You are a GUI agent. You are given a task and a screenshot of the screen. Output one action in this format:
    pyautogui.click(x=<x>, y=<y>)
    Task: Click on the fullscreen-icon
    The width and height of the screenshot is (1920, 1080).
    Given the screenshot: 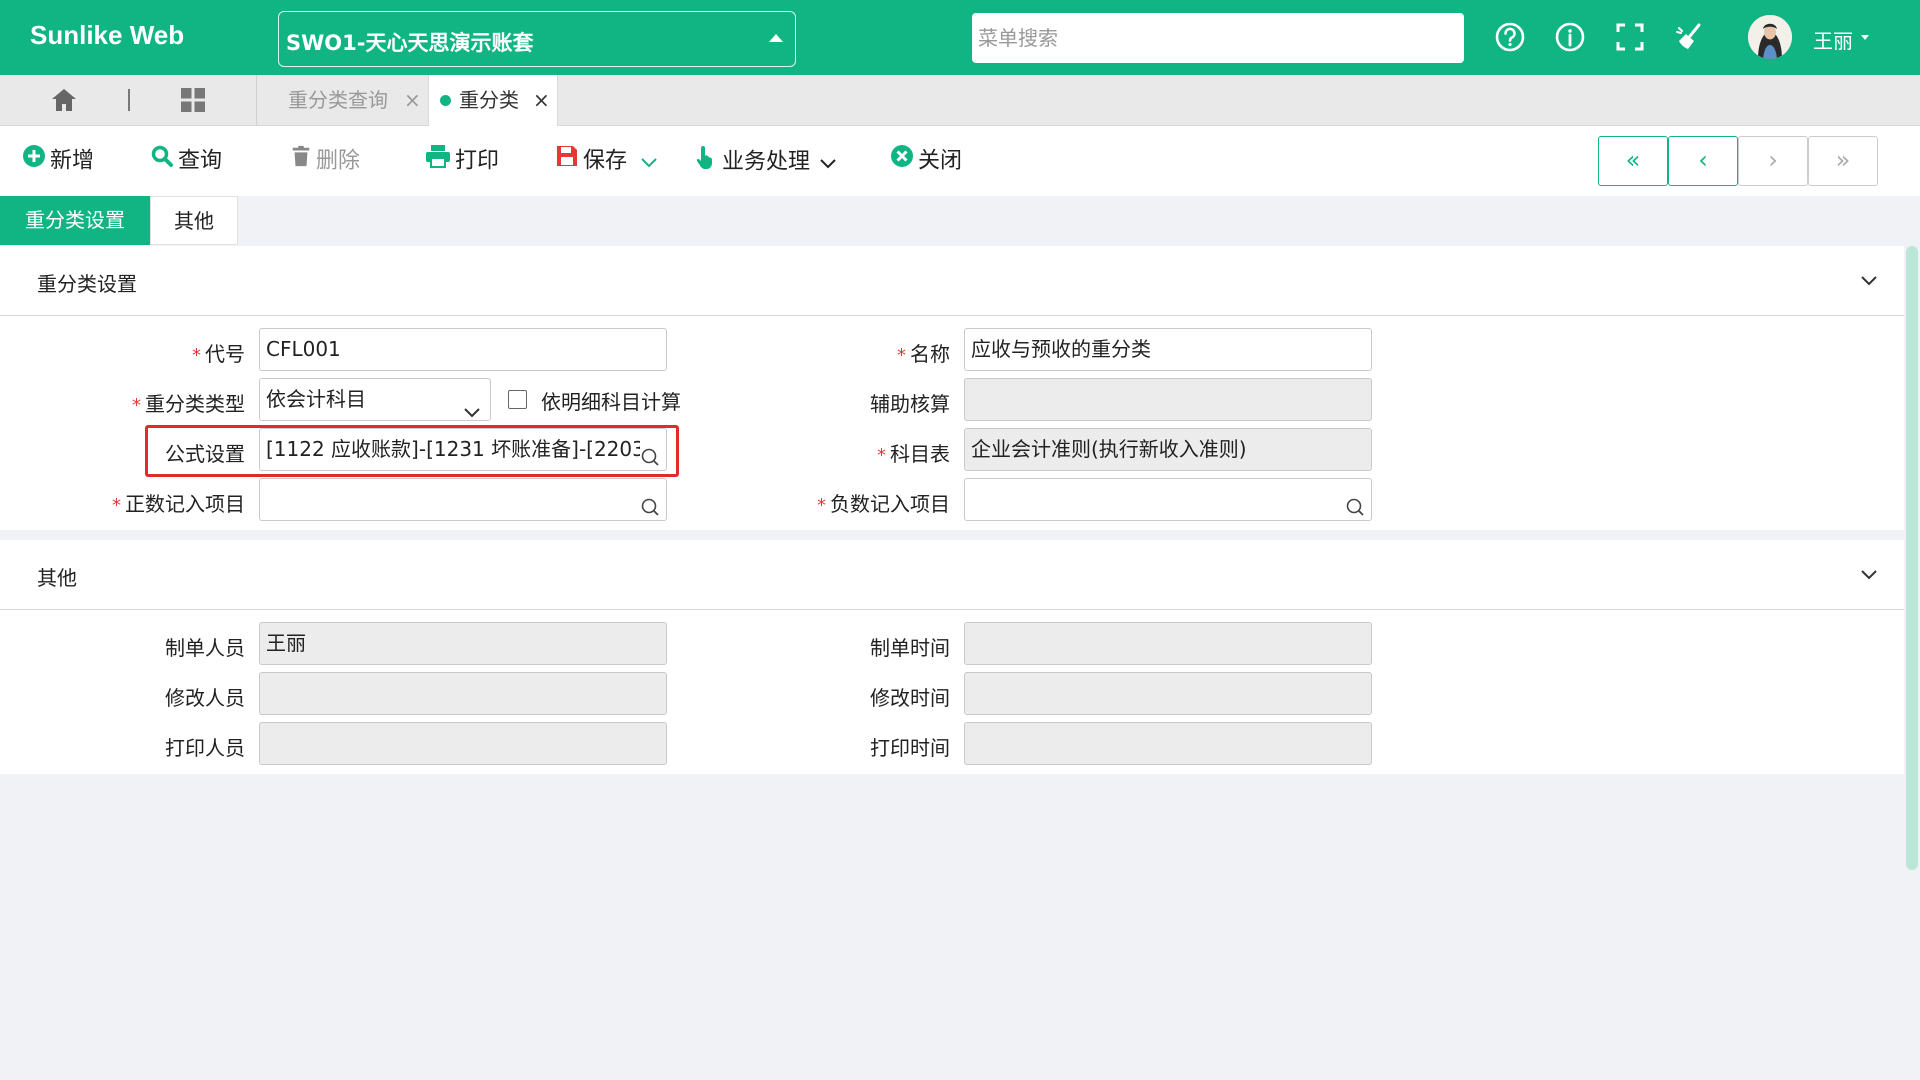 What is the action you would take?
    pyautogui.click(x=1630, y=37)
    